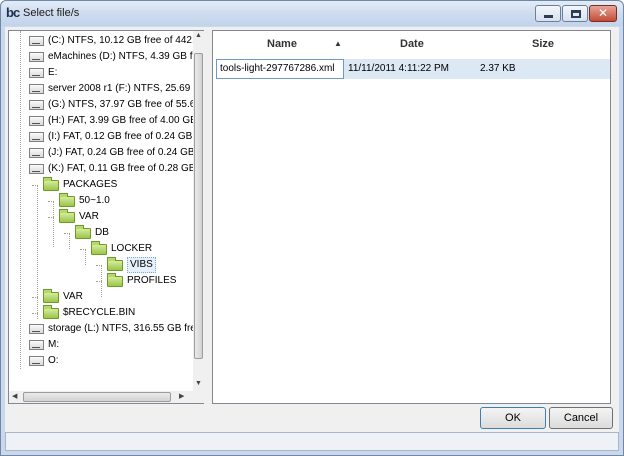 The height and width of the screenshot is (456, 624). What do you see at coordinates (120, 56) in the screenshot?
I see `tree-item-label: eMachines (D:) NTFS, 4.39 GB free o` at bounding box center [120, 56].